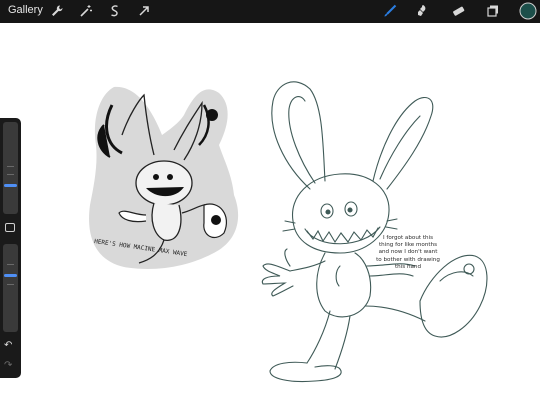 This screenshot has width=540, height=405. Describe the element at coordinates (115, 11) in the screenshot. I see `selection-icon` at that location.